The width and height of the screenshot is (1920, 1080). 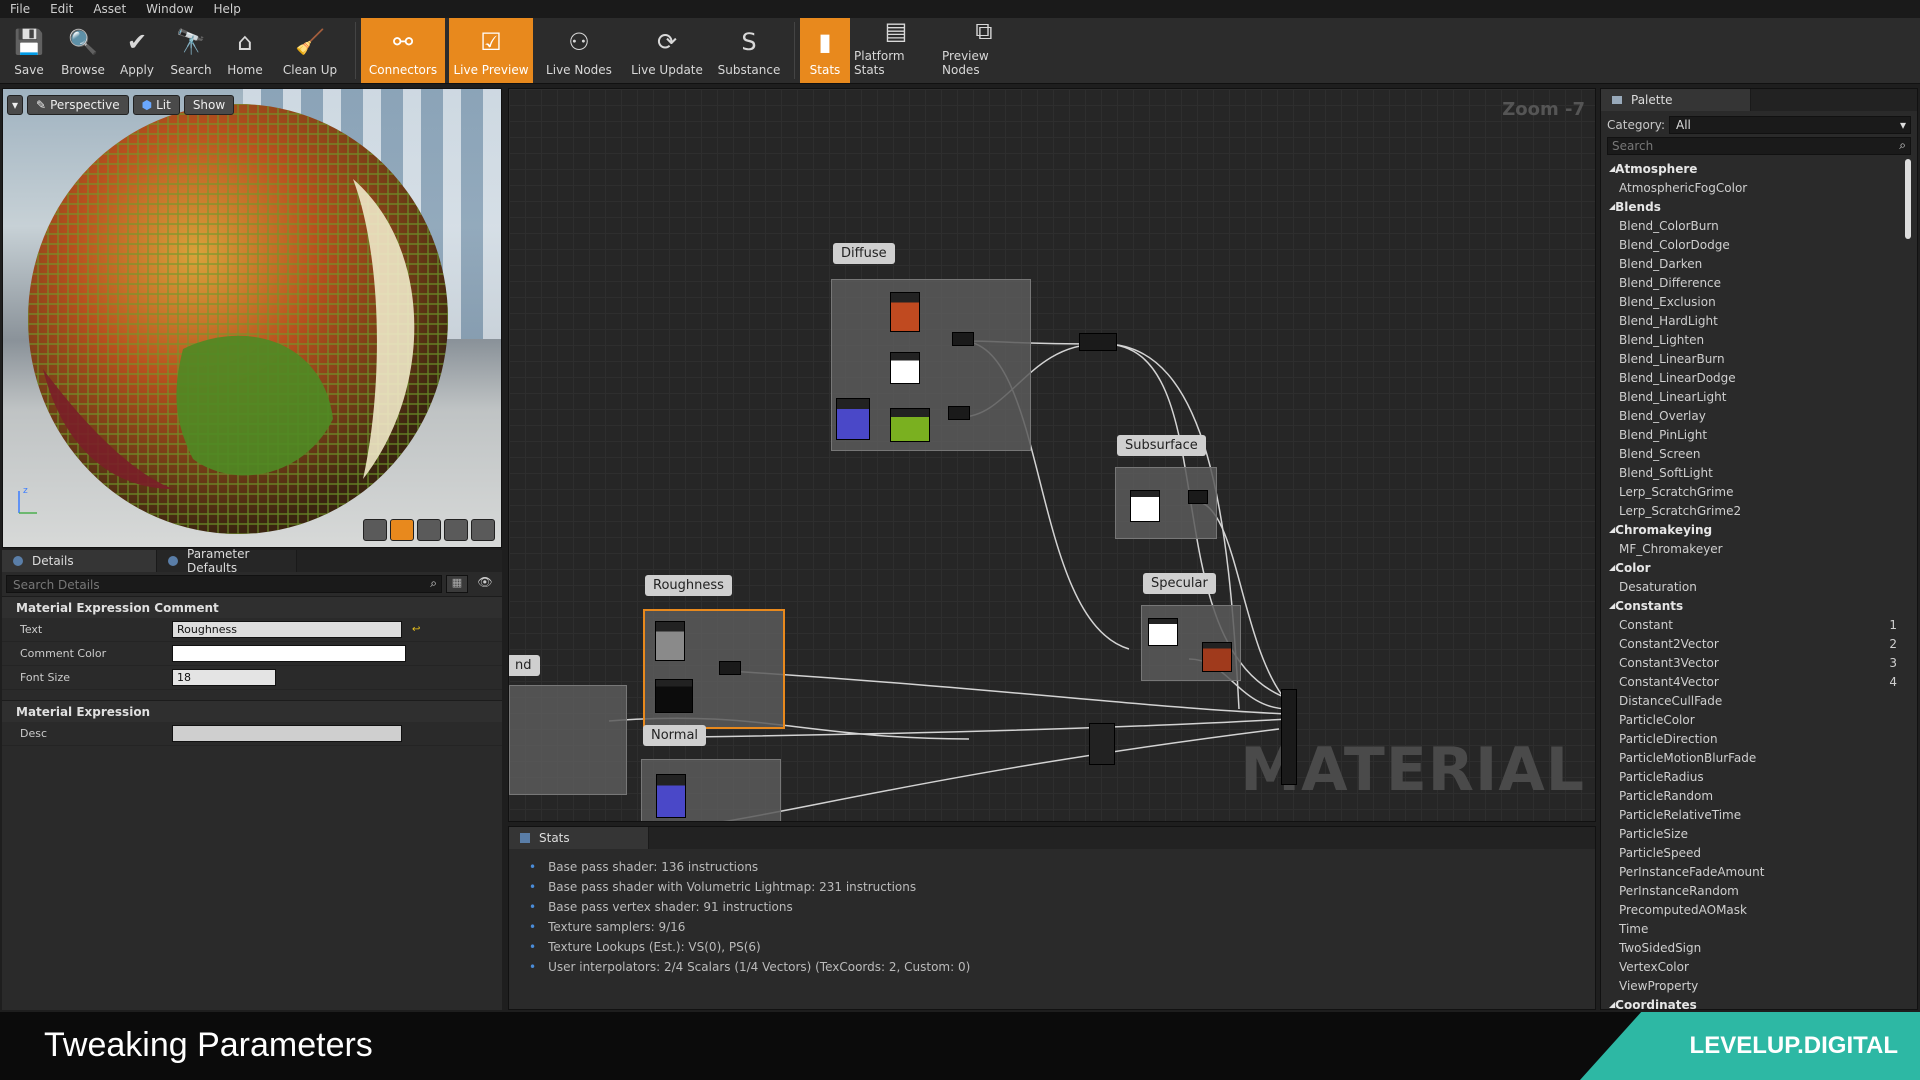 I want to click on palette-scrollbar, so click(x=1908, y=199).